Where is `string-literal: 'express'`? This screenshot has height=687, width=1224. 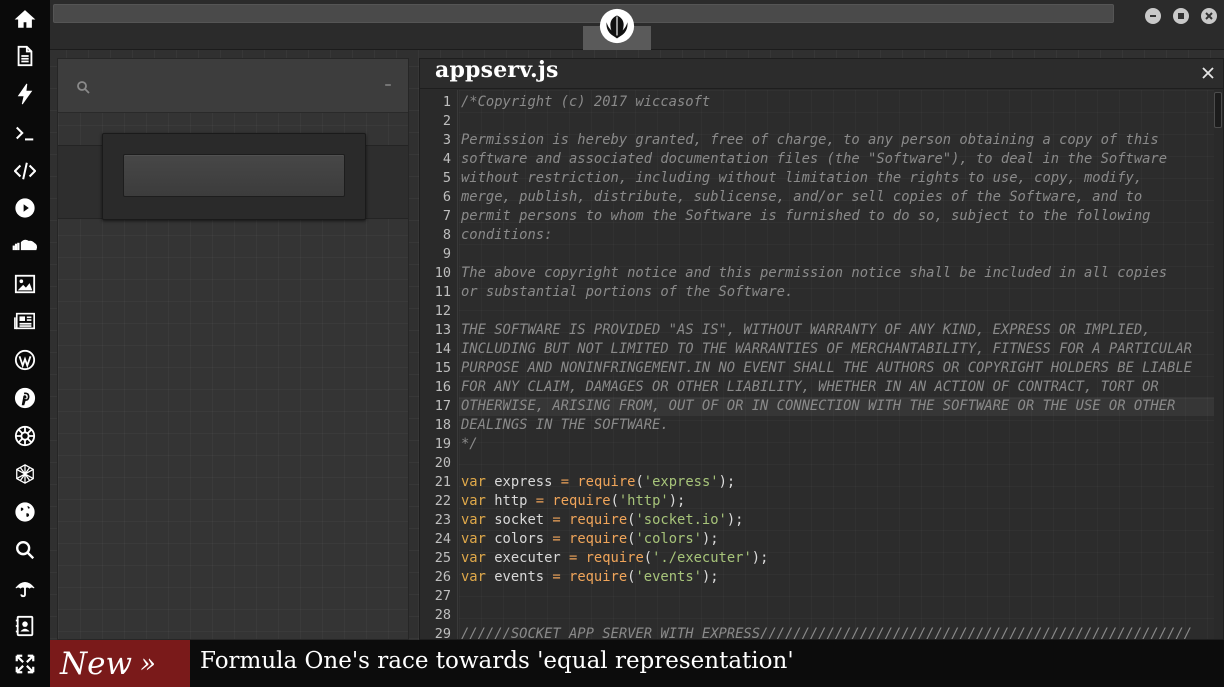 string-literal: 'express' is located at coordinates (681, 482).